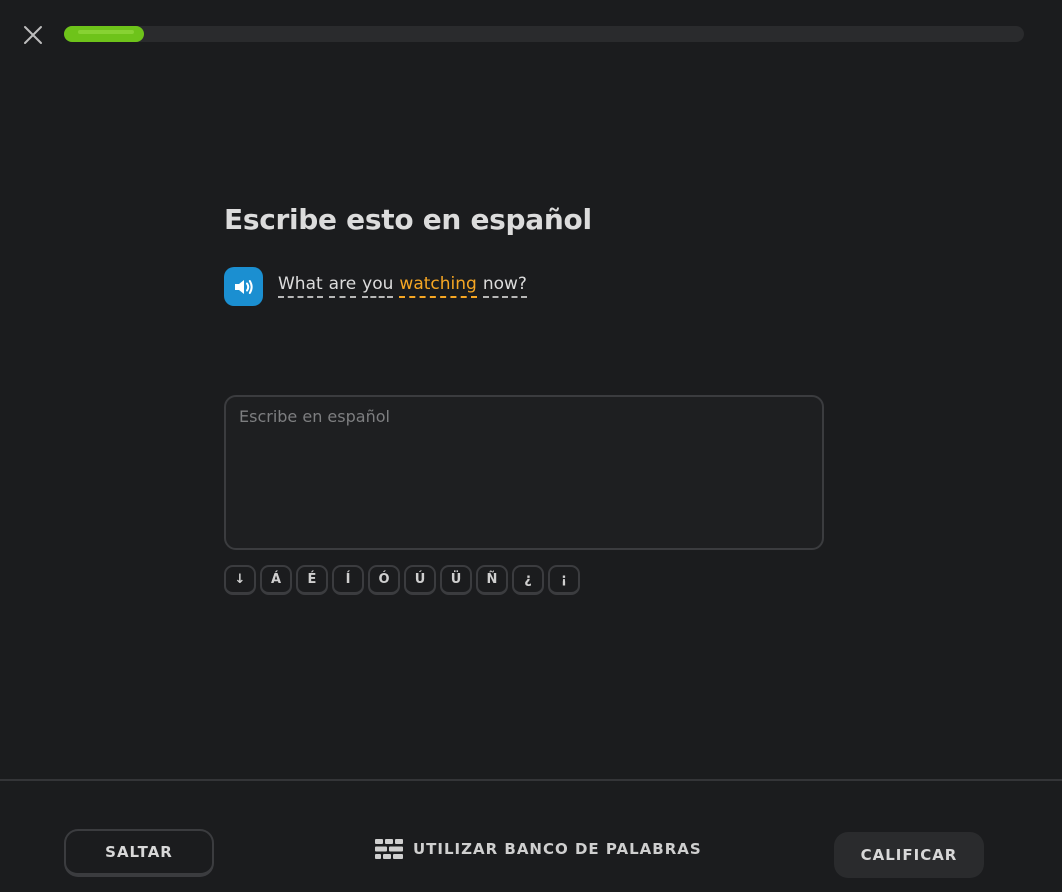 The height and width of the screenshot is (892, 1062). Describe the element at coordinates (504, 286) in the screenshot. I see `sentence-word: now?` at that location.